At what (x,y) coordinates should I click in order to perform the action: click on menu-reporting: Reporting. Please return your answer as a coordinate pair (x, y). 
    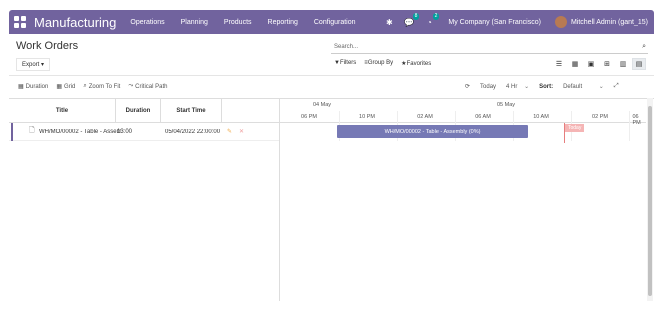
    Looking at the image, I should click on (283, 22).